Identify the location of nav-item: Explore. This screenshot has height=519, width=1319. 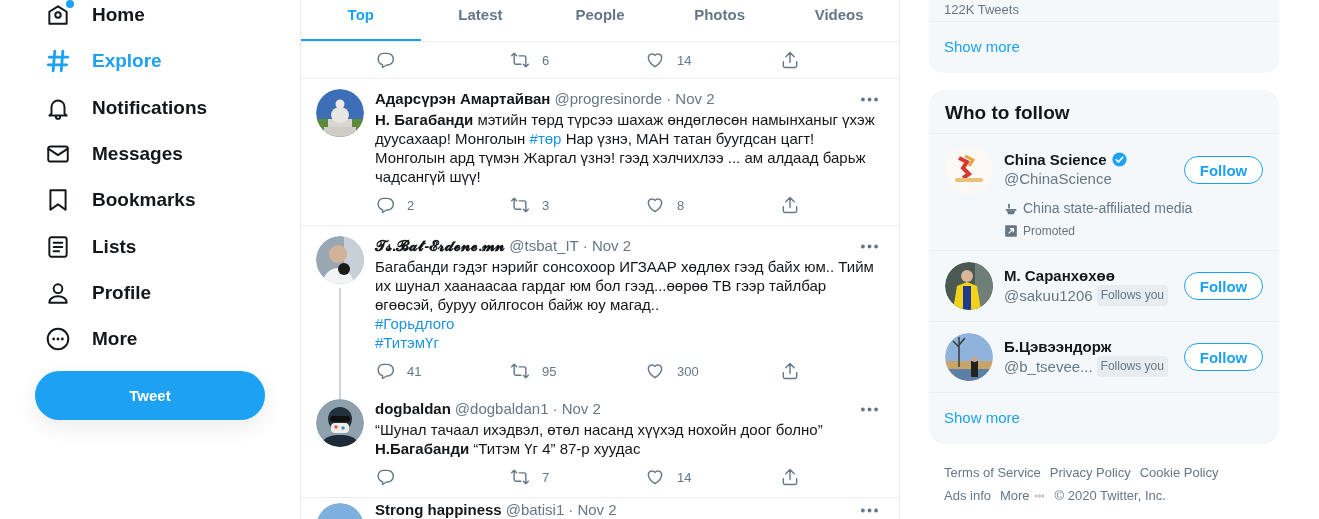
(167, 61).